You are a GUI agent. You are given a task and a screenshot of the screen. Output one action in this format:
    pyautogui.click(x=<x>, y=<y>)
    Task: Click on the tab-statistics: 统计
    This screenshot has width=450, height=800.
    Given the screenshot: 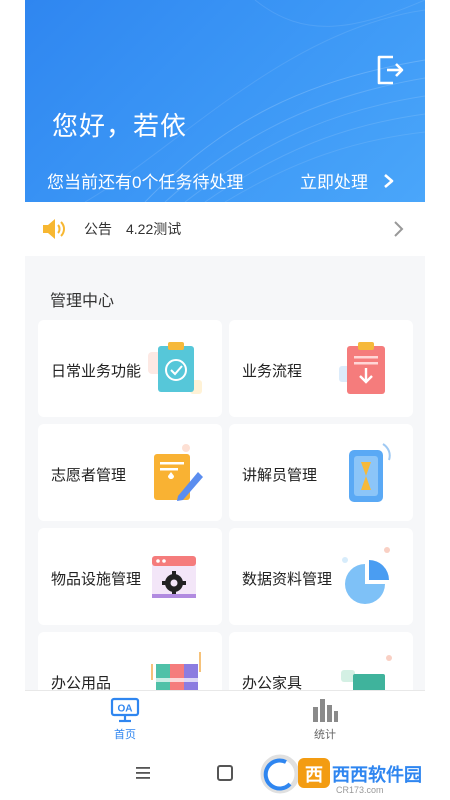 What is the action you would take?
    pyautogui.click(x=325, y=721)
    